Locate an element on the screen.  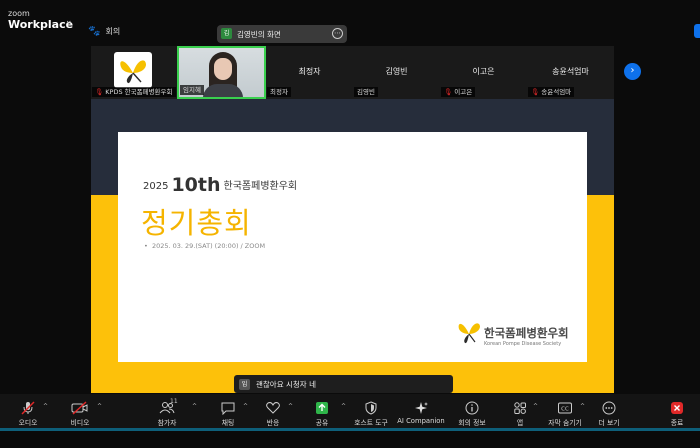
logo-korean-name: 한국폼페병환우회 is located at coordinates (526, 333).